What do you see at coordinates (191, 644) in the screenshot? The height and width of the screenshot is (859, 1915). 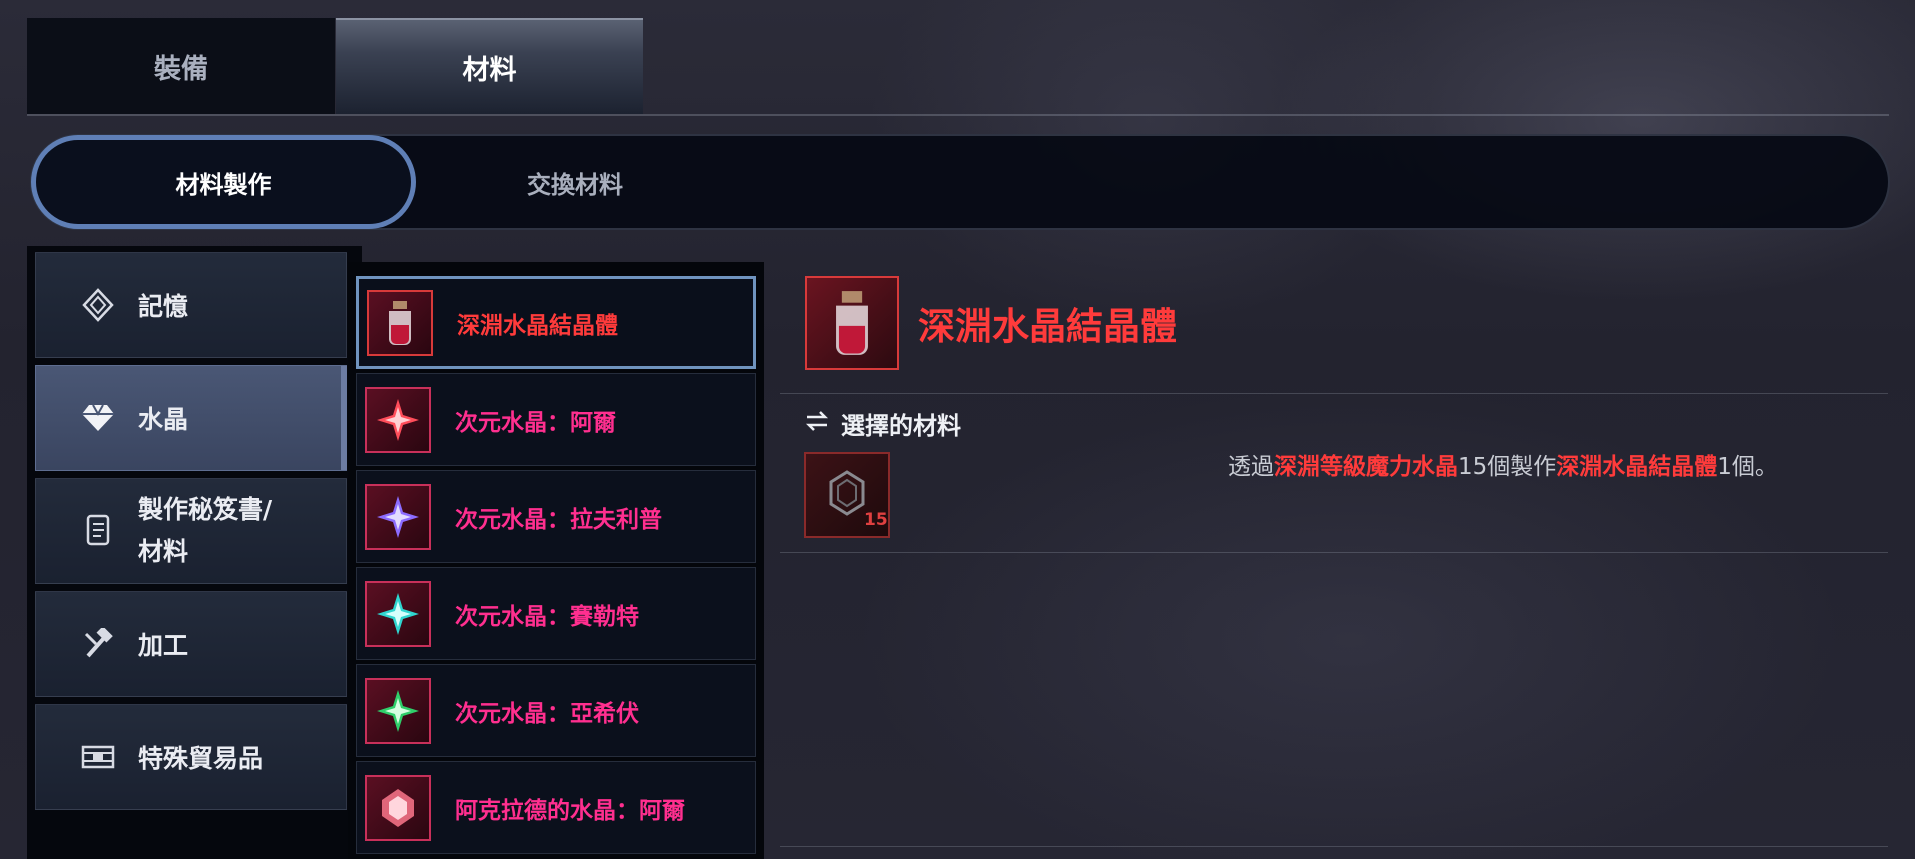 I see `category-processing: 加工` at bounding box center [191, 644].